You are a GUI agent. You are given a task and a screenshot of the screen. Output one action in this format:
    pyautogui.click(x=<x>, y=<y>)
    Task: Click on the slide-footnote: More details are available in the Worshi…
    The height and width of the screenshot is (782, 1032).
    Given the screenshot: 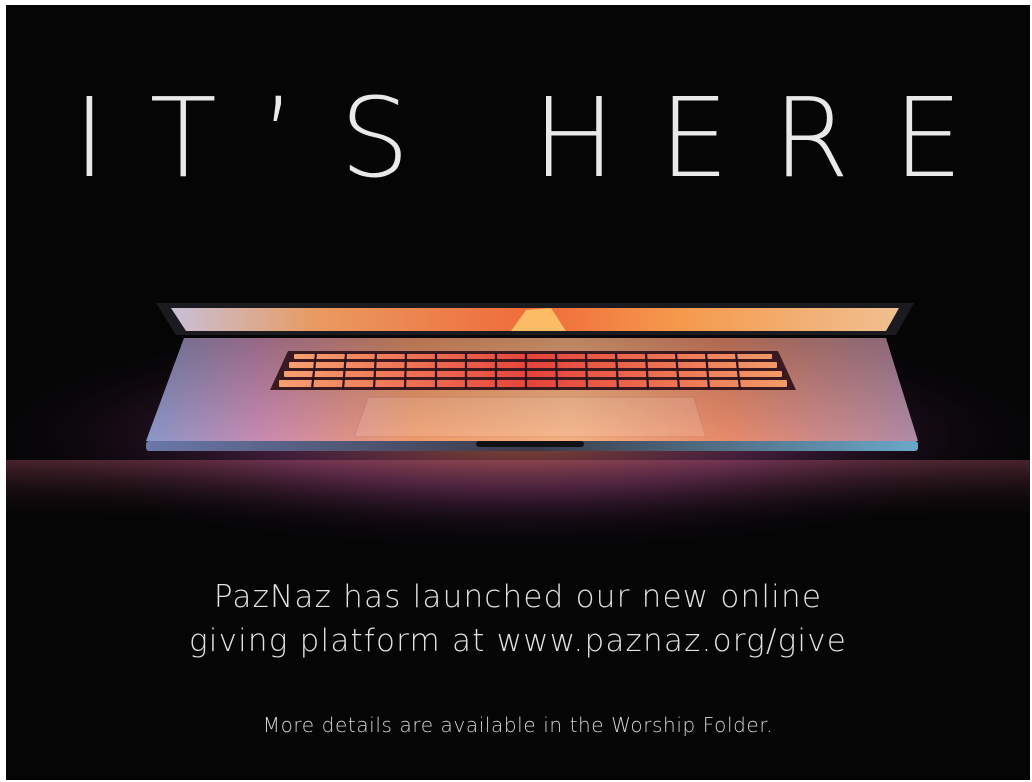 What is the action you would take?
    pyautogui.click(x=518, y=725)
    